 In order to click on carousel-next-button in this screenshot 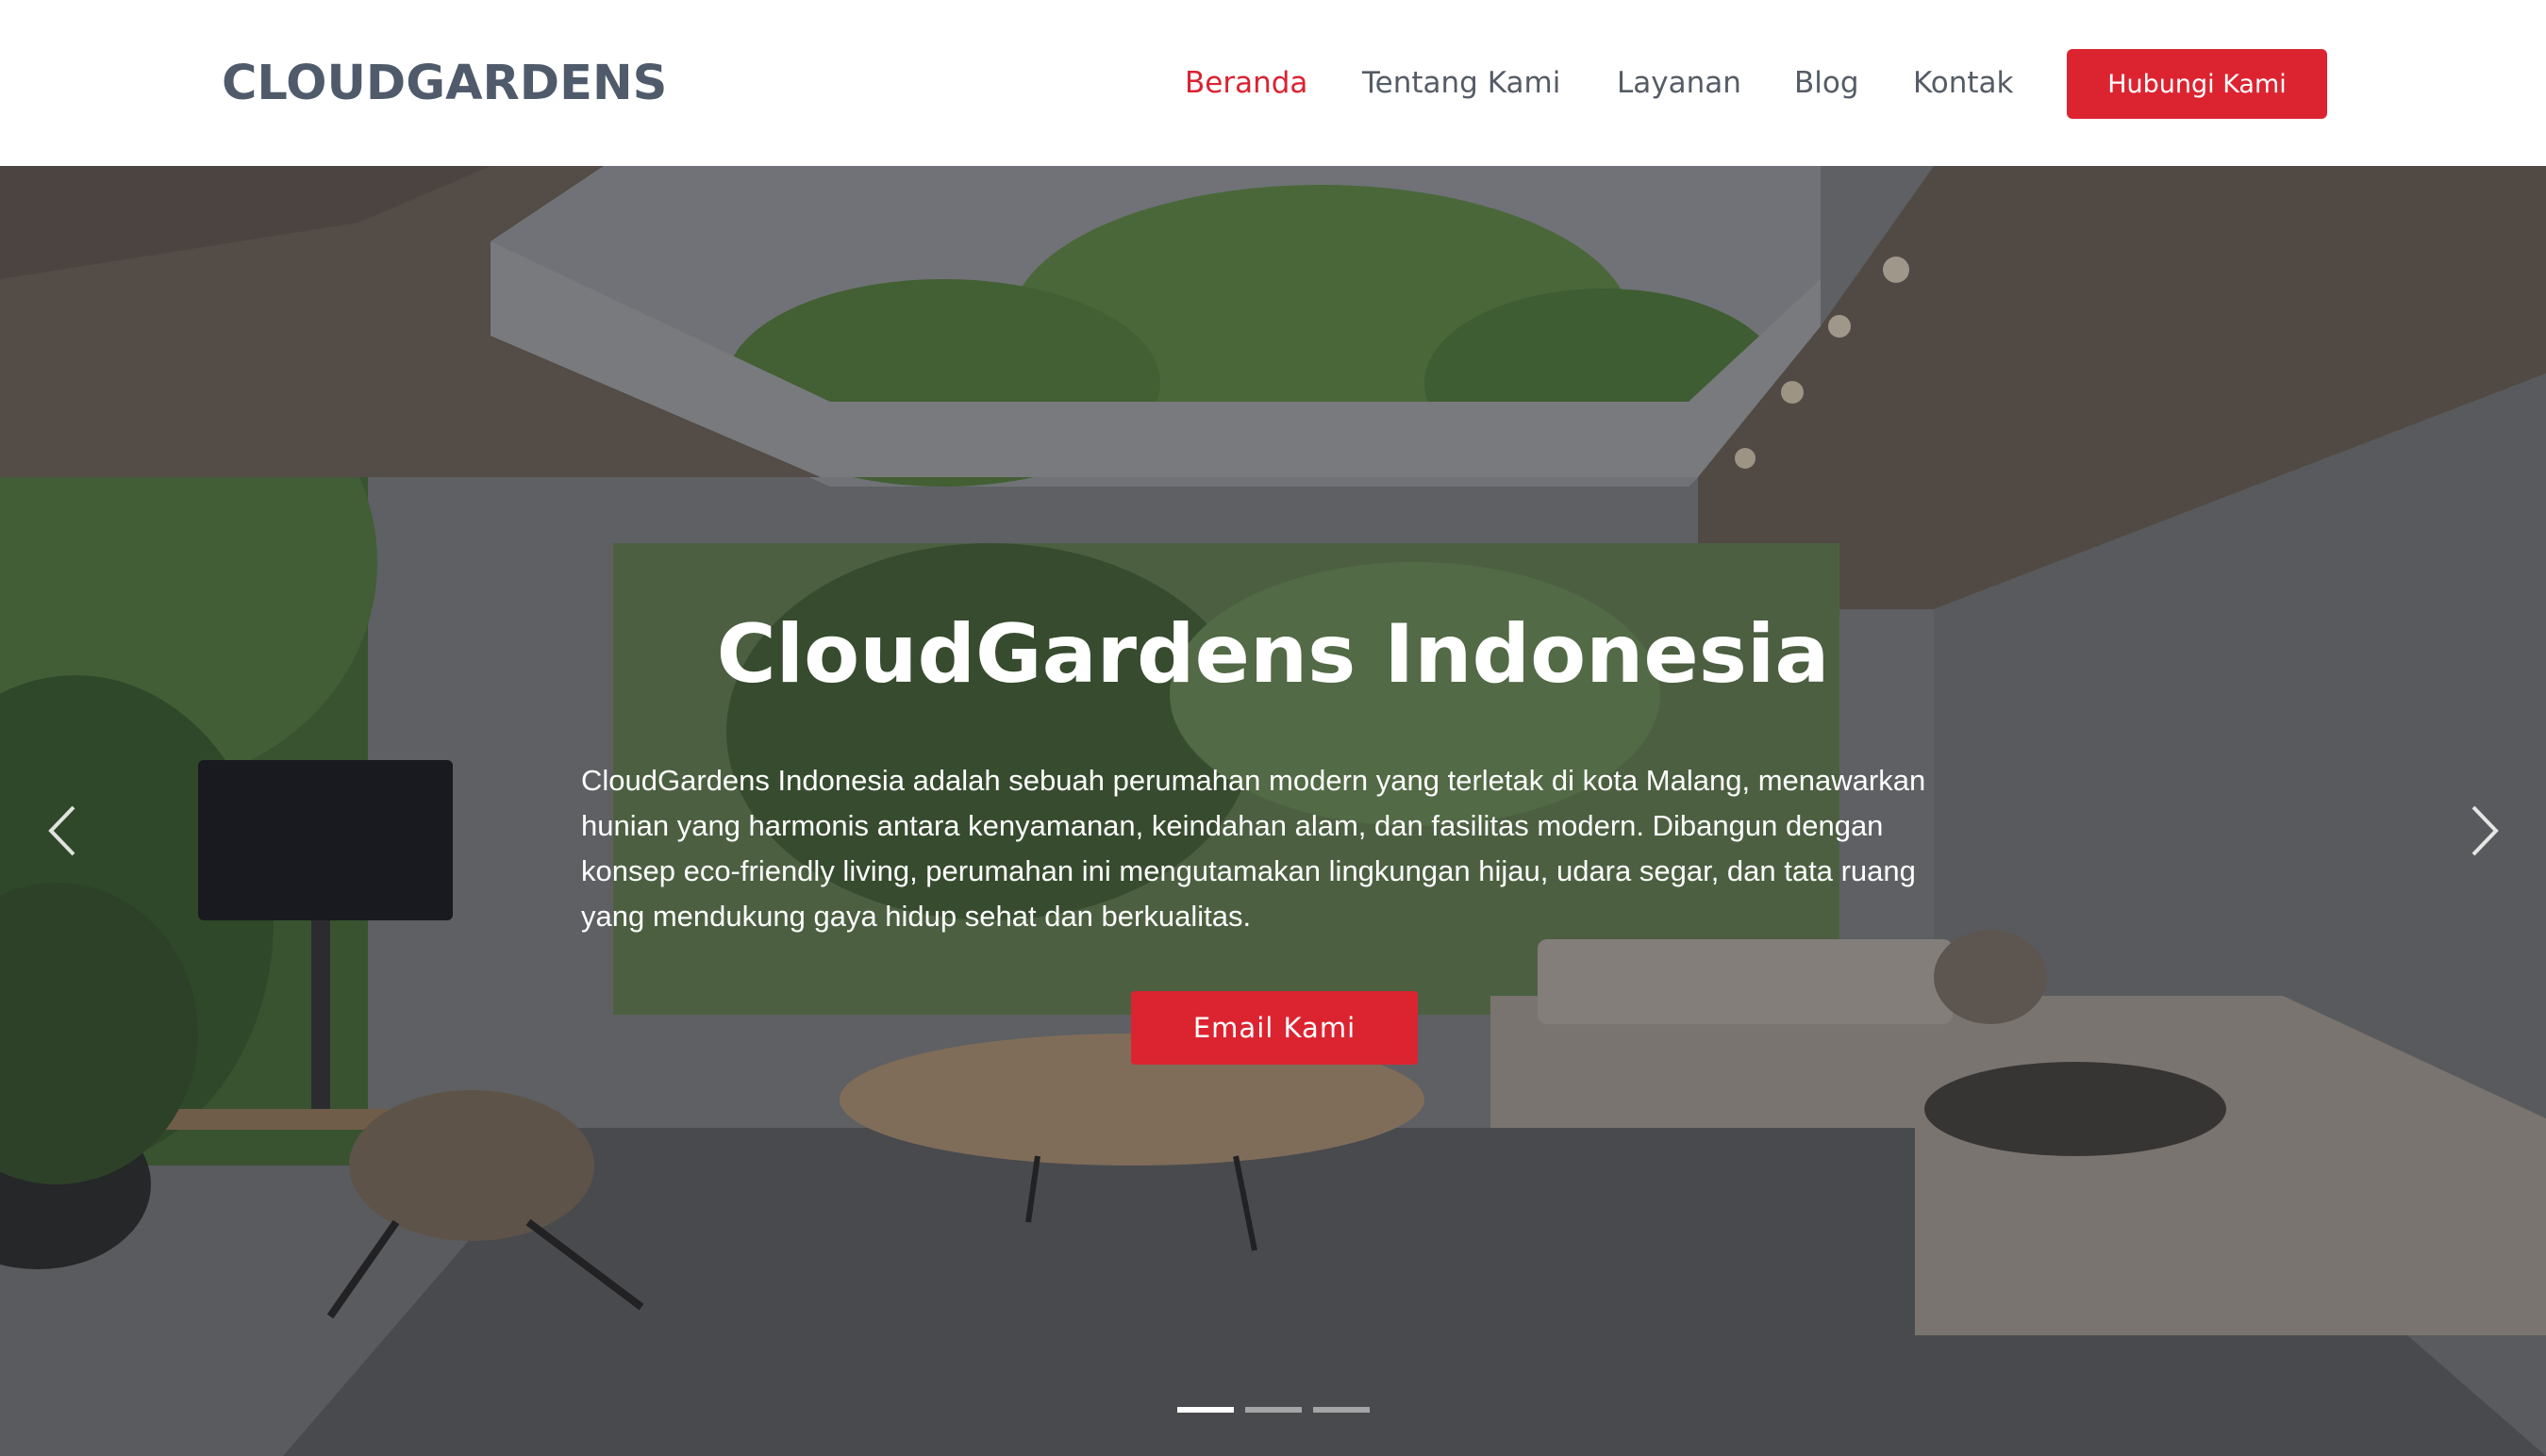, I will do `click(2484, 830)`.